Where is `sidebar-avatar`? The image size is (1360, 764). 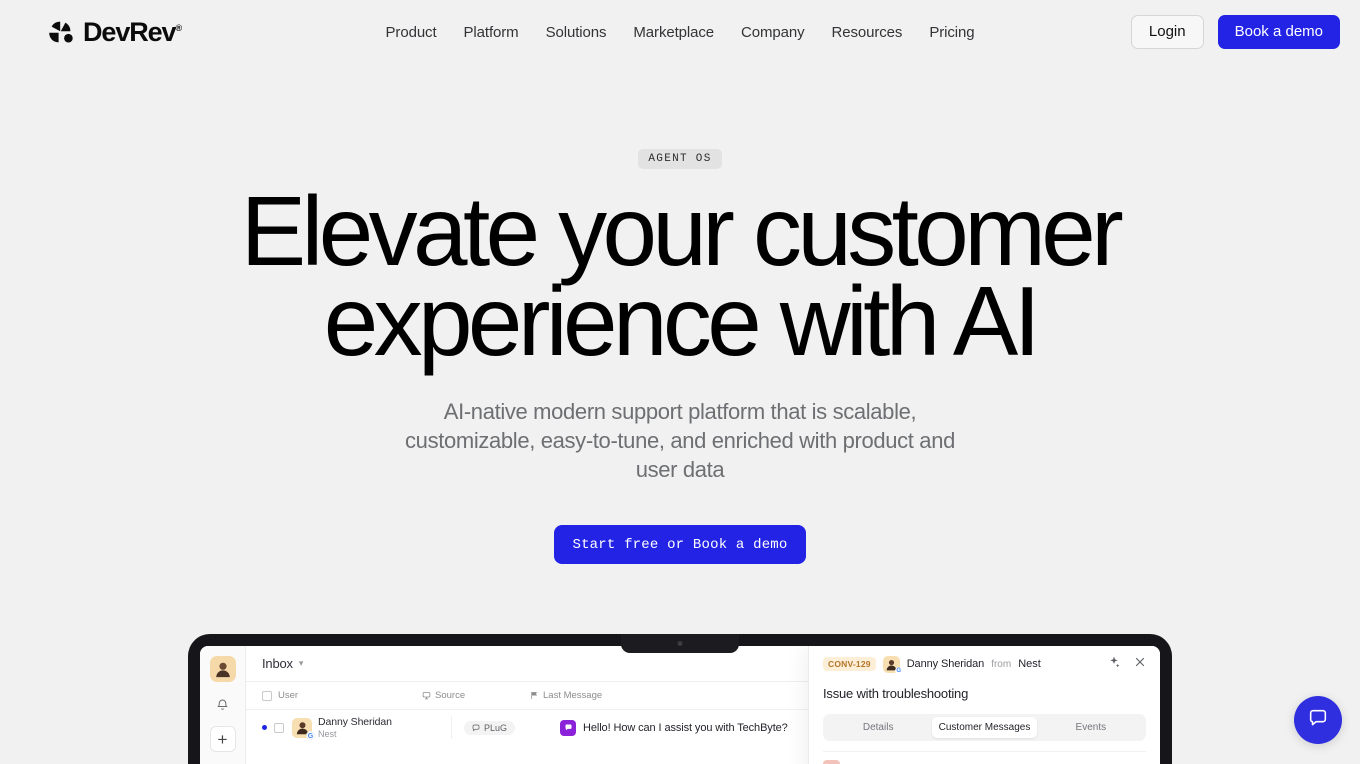
sidebar-avatar is located at coordinates (222, 669).